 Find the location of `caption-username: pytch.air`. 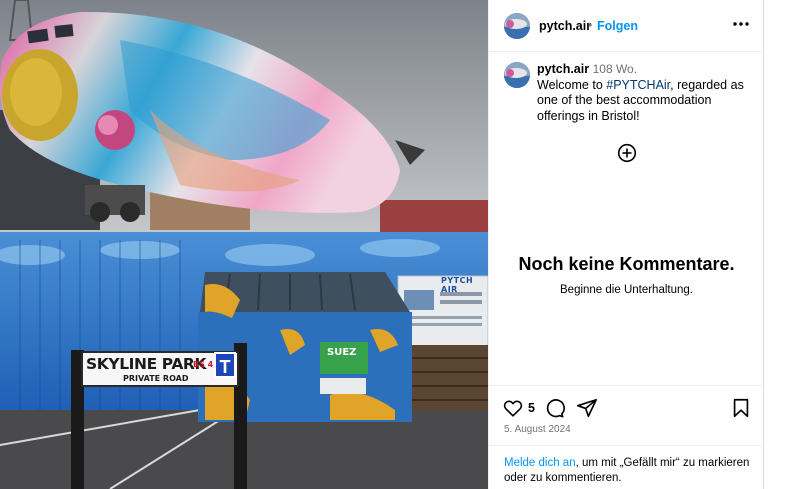

caption-username: pytch.air is located at coordinates (563, 69).